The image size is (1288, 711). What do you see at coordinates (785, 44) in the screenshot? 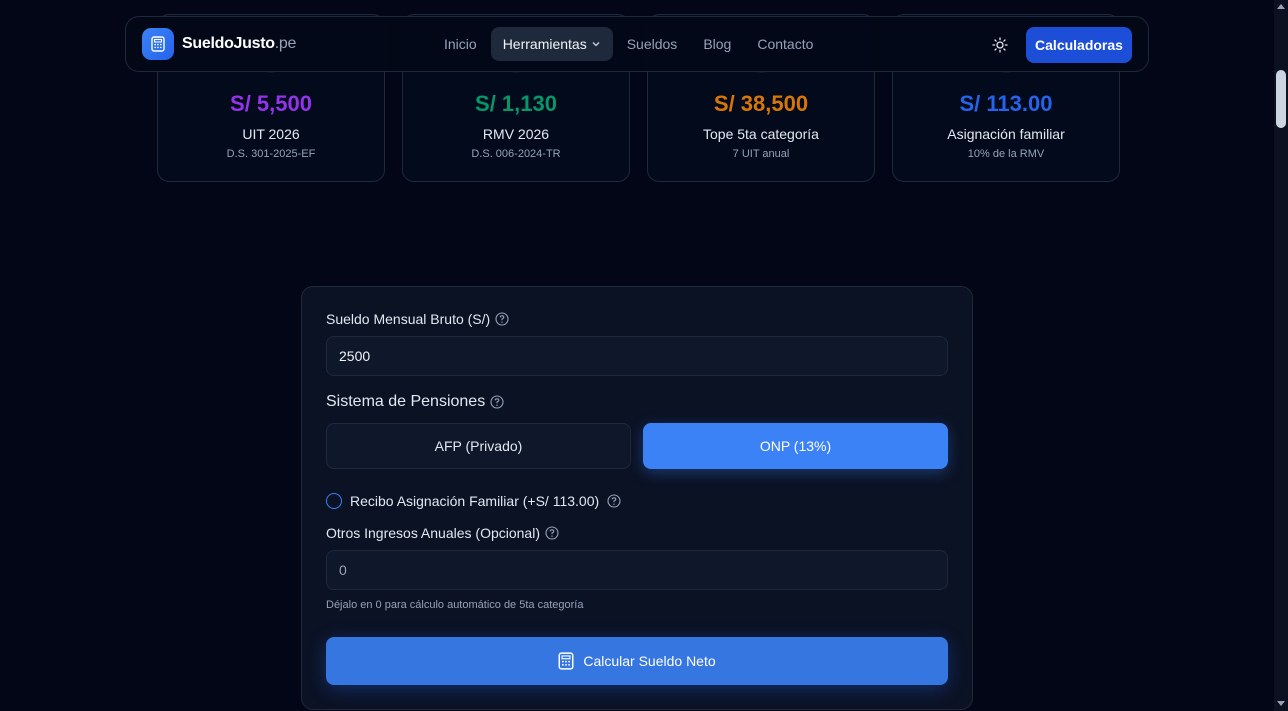
I see `nav-link-contacto: Contacto` at bounding box center [785, 44].